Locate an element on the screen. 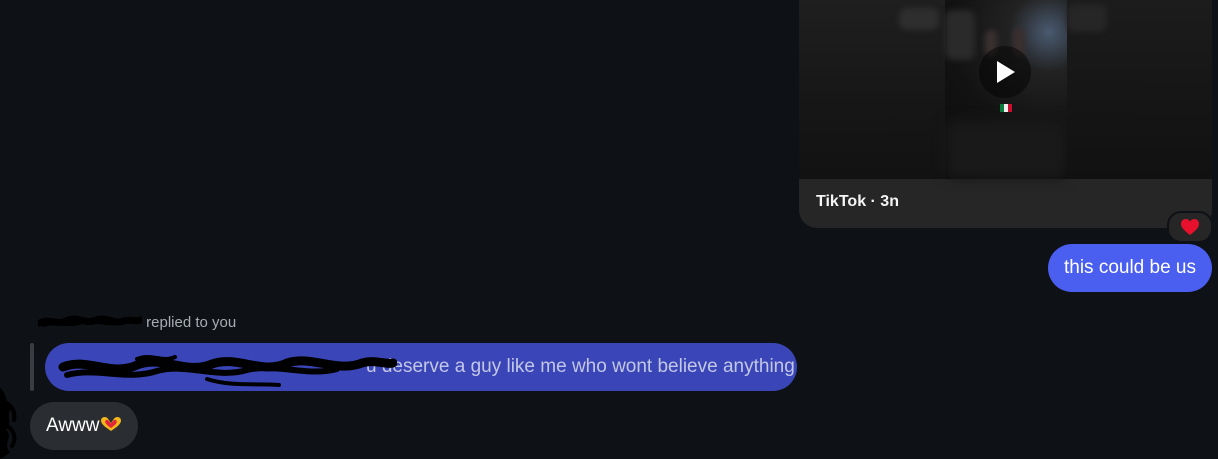  avatar is located at coordinates (13, 419).